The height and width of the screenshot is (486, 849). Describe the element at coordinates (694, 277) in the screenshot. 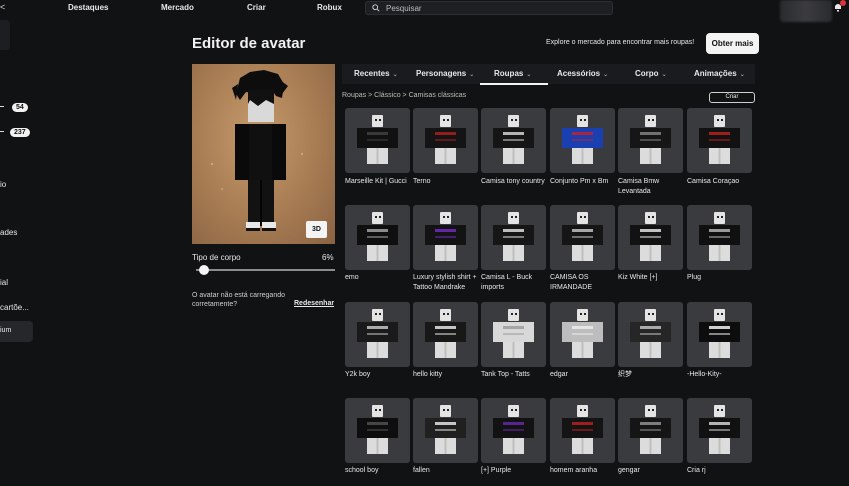

I see `item-label: Plug` at that location.